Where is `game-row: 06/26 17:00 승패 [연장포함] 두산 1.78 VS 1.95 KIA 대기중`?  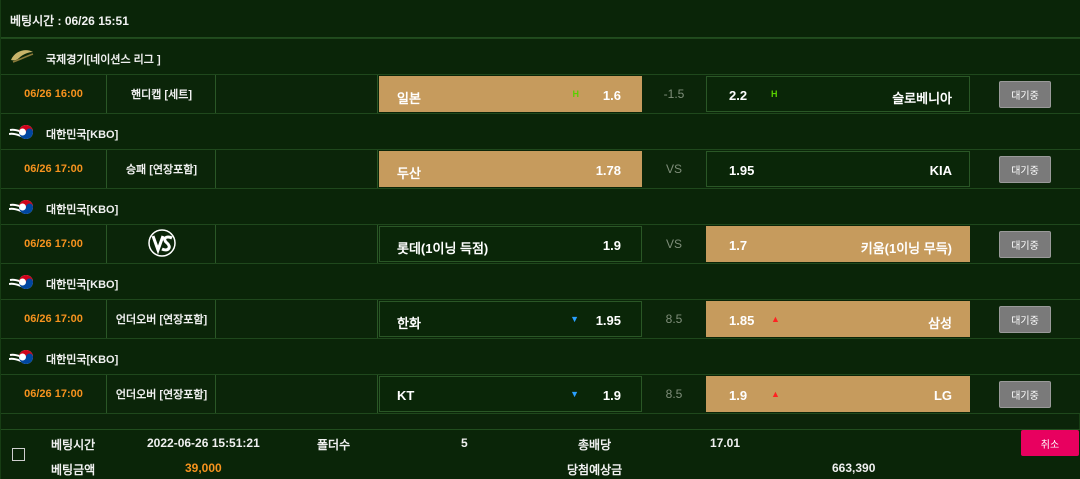
game-row: 06/26 17:00 승패 [연장포함] 두산 1.78 VS 1.95 KIA 대기중 is located at coordinates (540, 169).